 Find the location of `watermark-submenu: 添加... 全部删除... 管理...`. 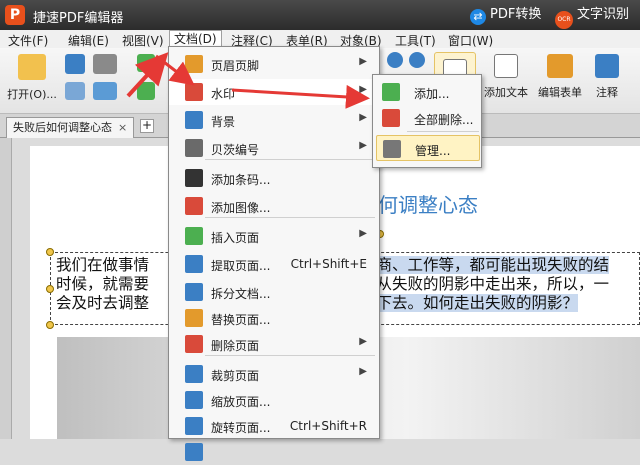

watermark-submenu: 添加... 全部删除... 管理... is located at coordinates (427, 121).